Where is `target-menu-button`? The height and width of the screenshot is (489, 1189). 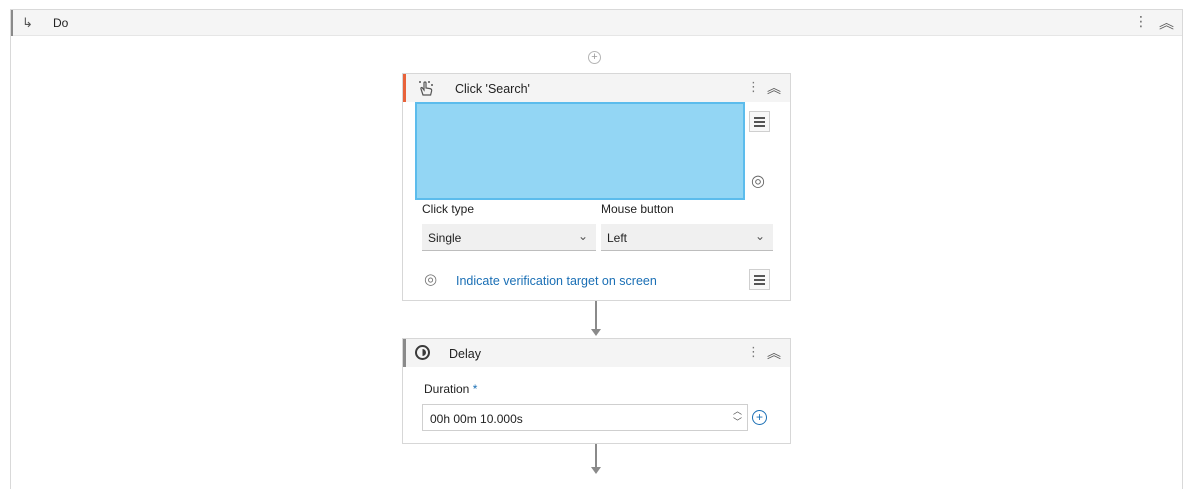
target-menu-button is located at coordinates (759, 121).